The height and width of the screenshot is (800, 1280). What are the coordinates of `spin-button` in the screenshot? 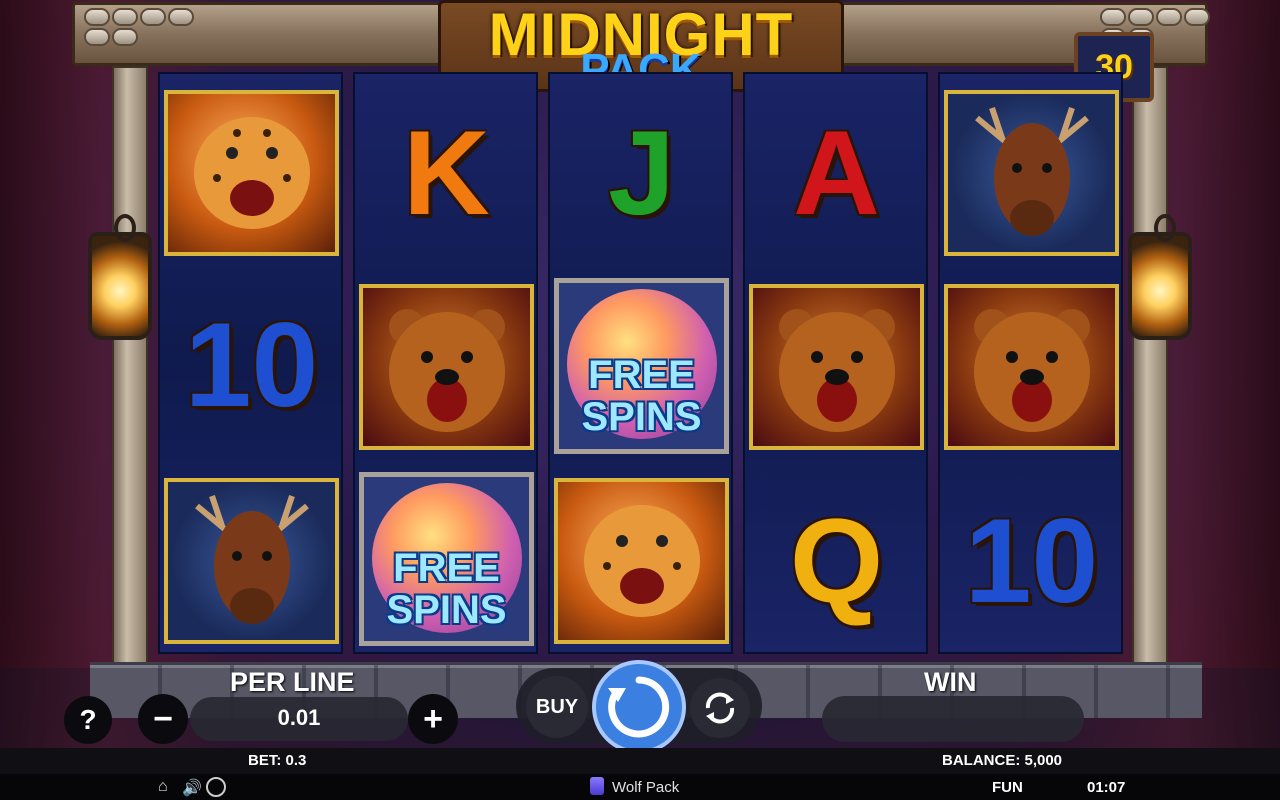 It's located at (639, 707).